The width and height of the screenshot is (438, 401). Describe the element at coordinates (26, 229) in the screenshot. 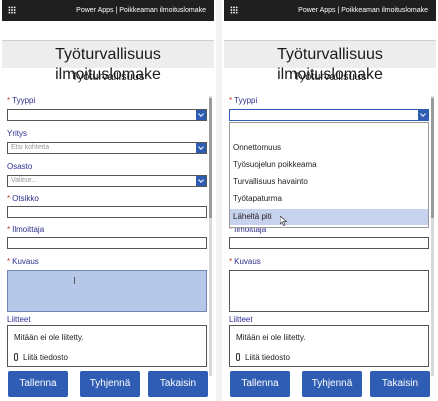

I see `ilmoittaja-label: * Ilmoittaja` at that location.